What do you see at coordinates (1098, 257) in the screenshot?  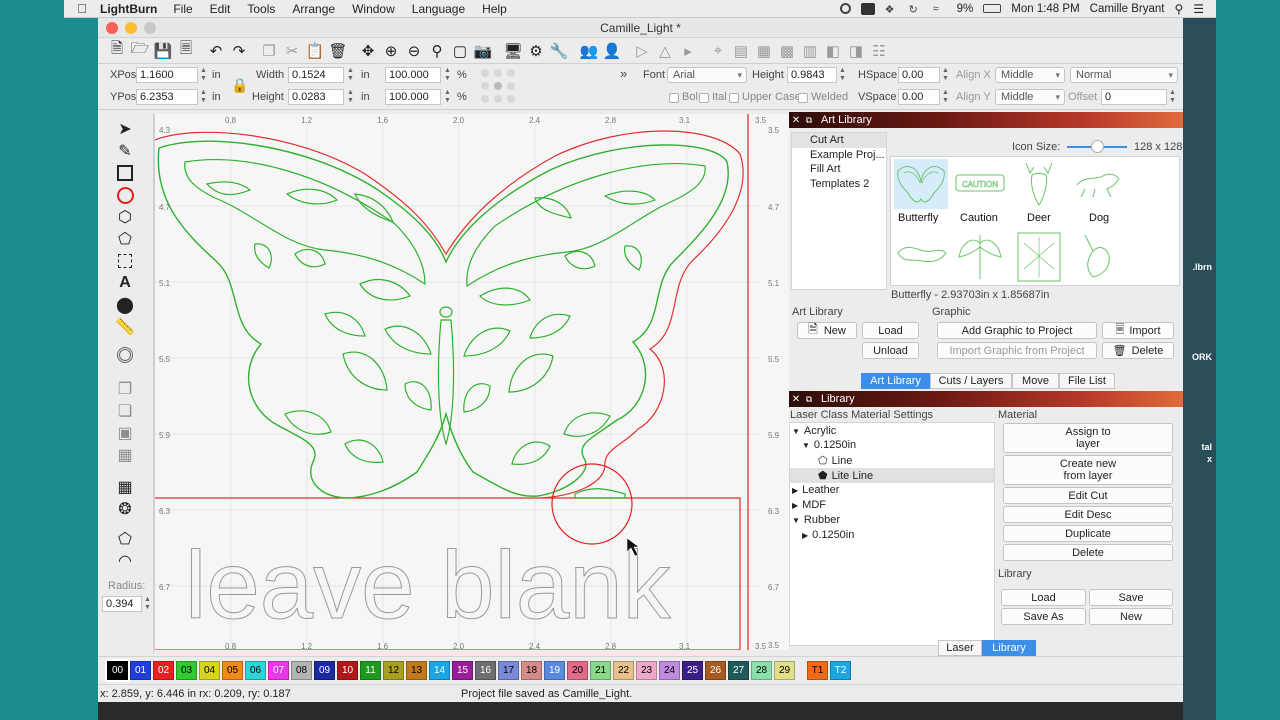 I see `thumb-unicorn` at bounding box center [1098, 257].